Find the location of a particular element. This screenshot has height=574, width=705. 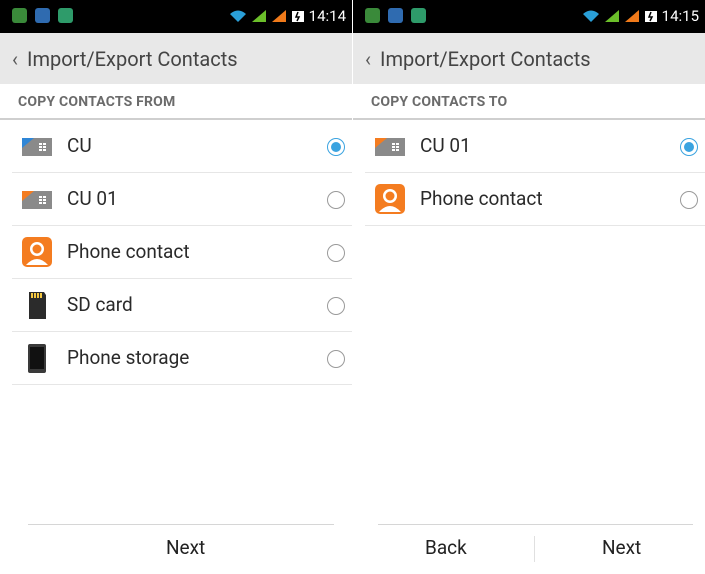

section-label: COPY CONTACTS TO is located at coordinates (439, 102).